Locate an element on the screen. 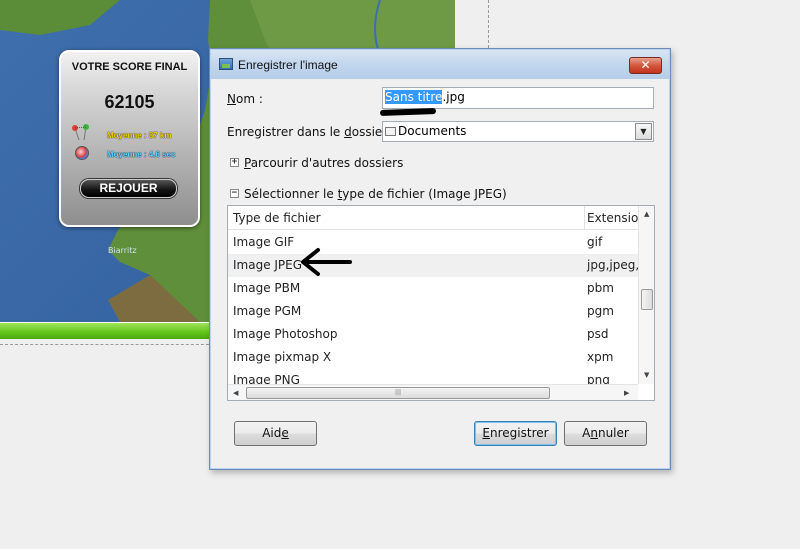 Image resolution: width=800 pixels, height=549 pixels. filetype-expander-icon: − is located at coordinates (234, 193).